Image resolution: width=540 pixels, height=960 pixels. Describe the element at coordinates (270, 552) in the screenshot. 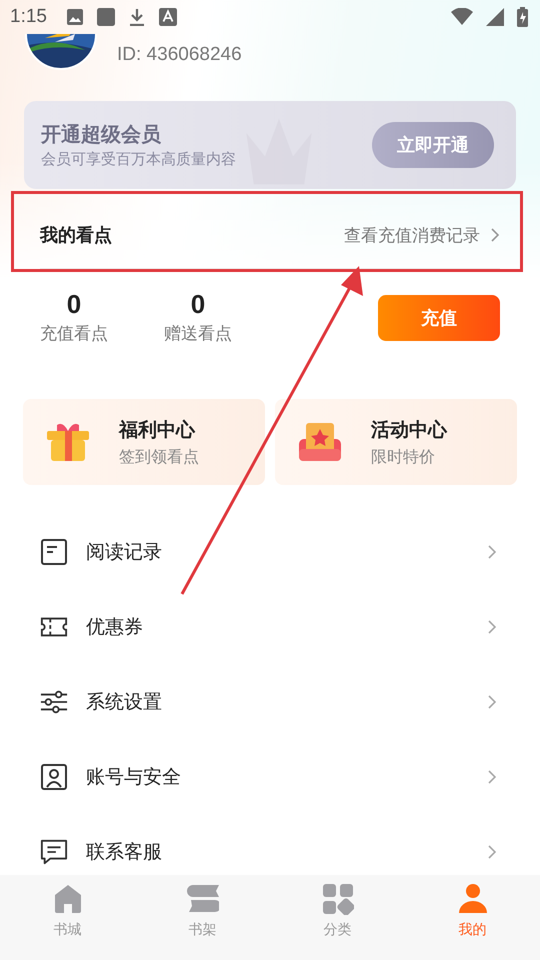

I see `menu-item: 阅读记录` at that location.